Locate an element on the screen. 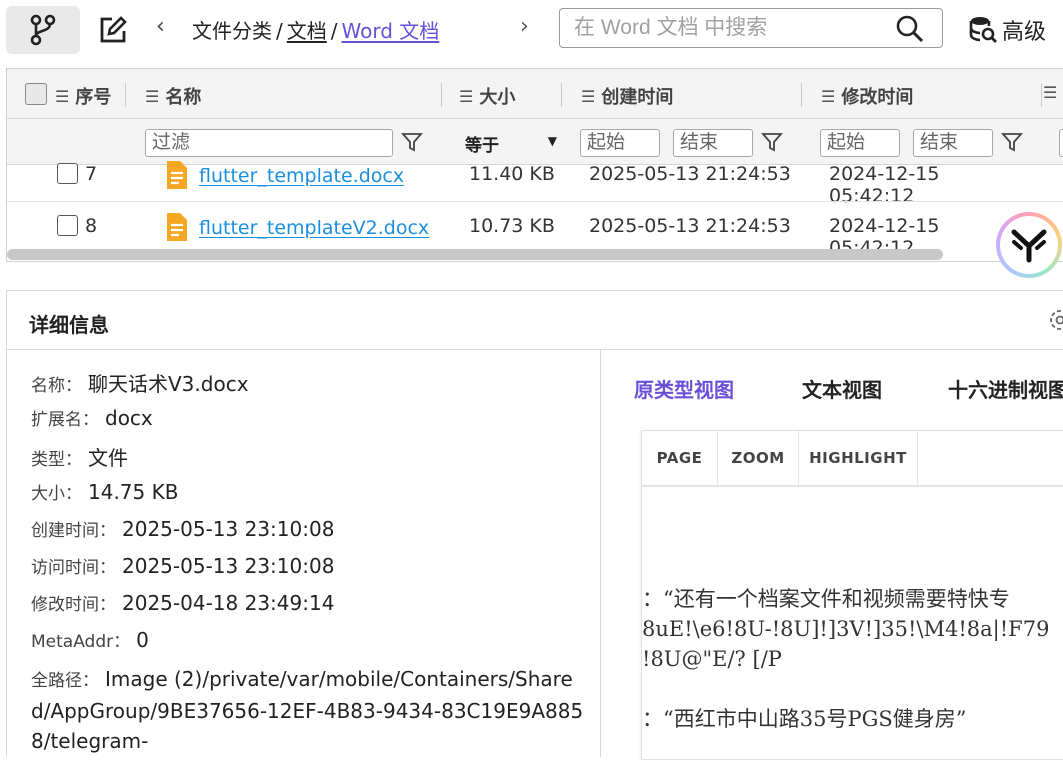 This screenshot has height=760, width=1063. property-name: 名称：聊天话术V3.docx is located at coordinates (140, 382).